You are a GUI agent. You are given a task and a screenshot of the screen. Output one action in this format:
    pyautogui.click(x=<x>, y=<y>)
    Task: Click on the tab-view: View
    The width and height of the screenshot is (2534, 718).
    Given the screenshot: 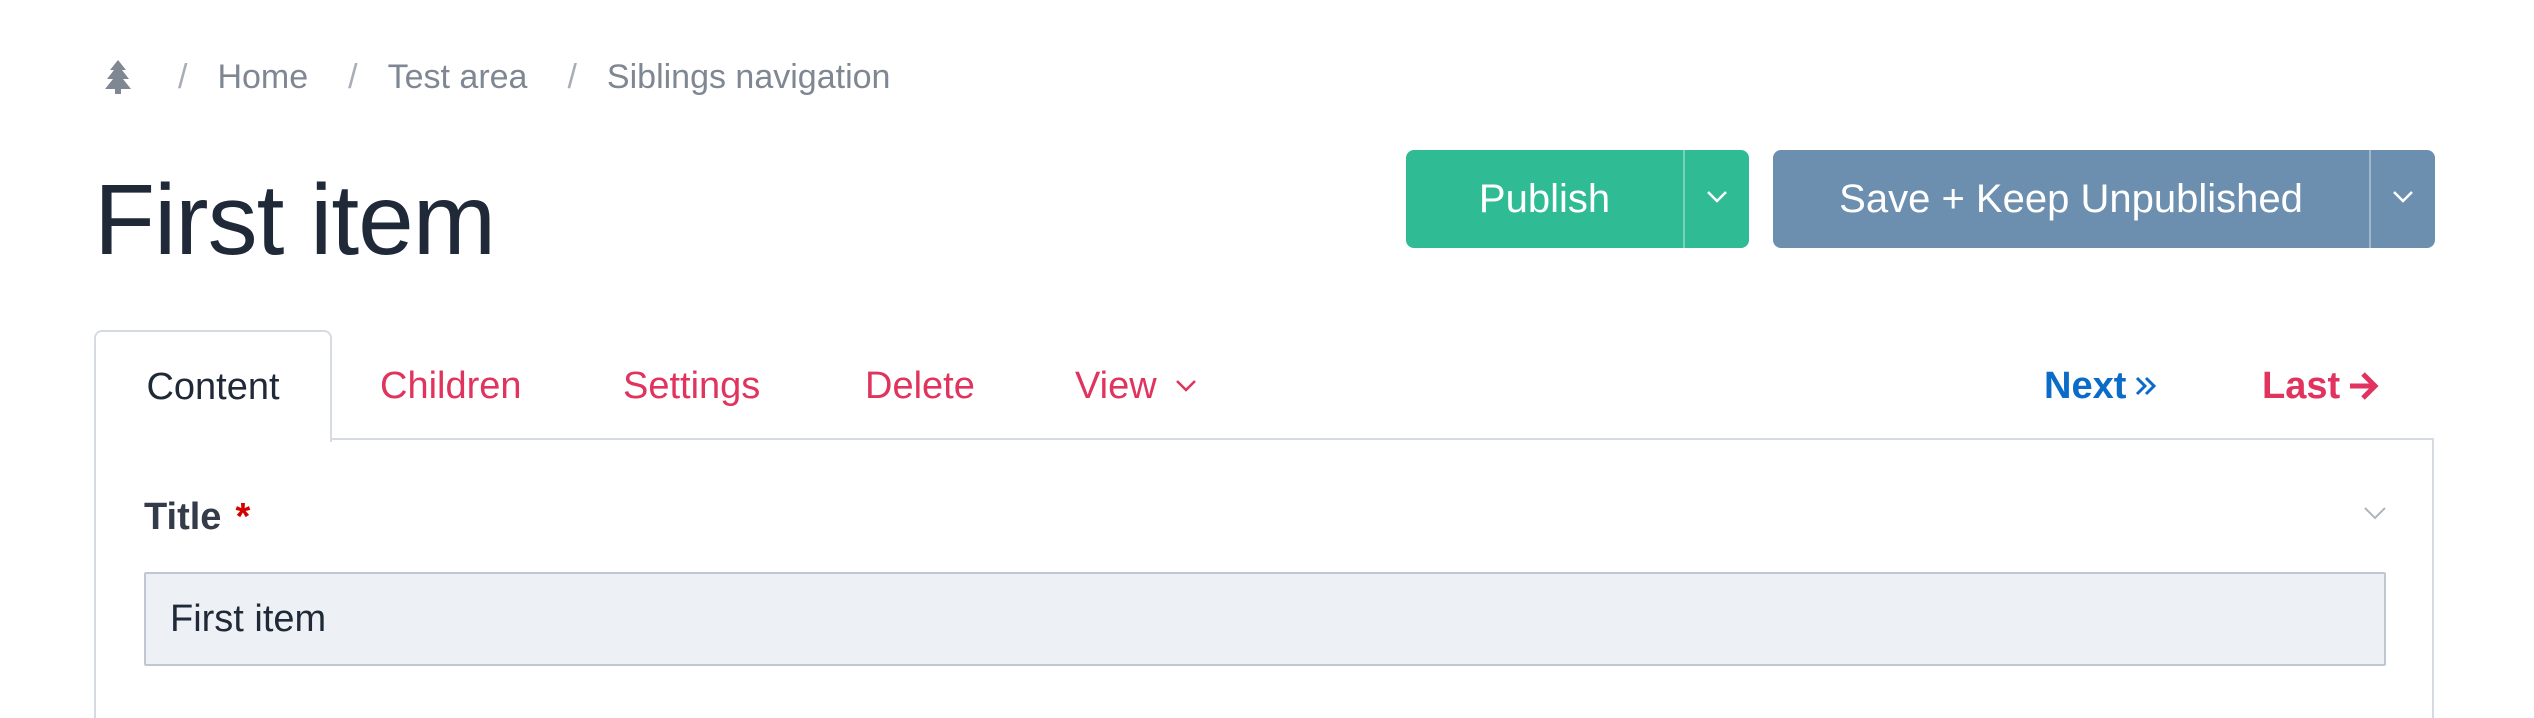 What is the action you would take?
    pyautogui.click(x=1136, y=386)
    